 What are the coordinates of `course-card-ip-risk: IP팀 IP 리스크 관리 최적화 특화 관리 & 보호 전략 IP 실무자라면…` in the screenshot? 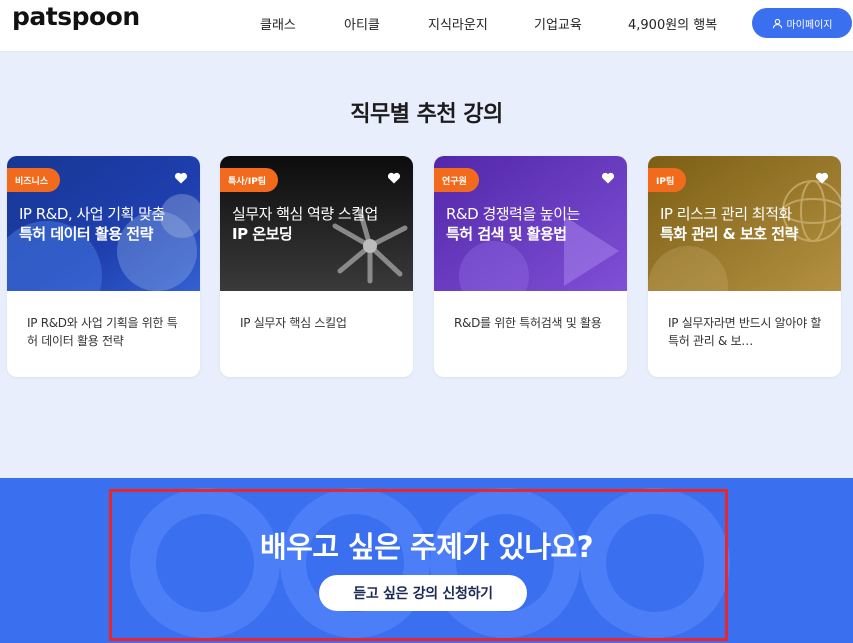 It's located at (744, 266).